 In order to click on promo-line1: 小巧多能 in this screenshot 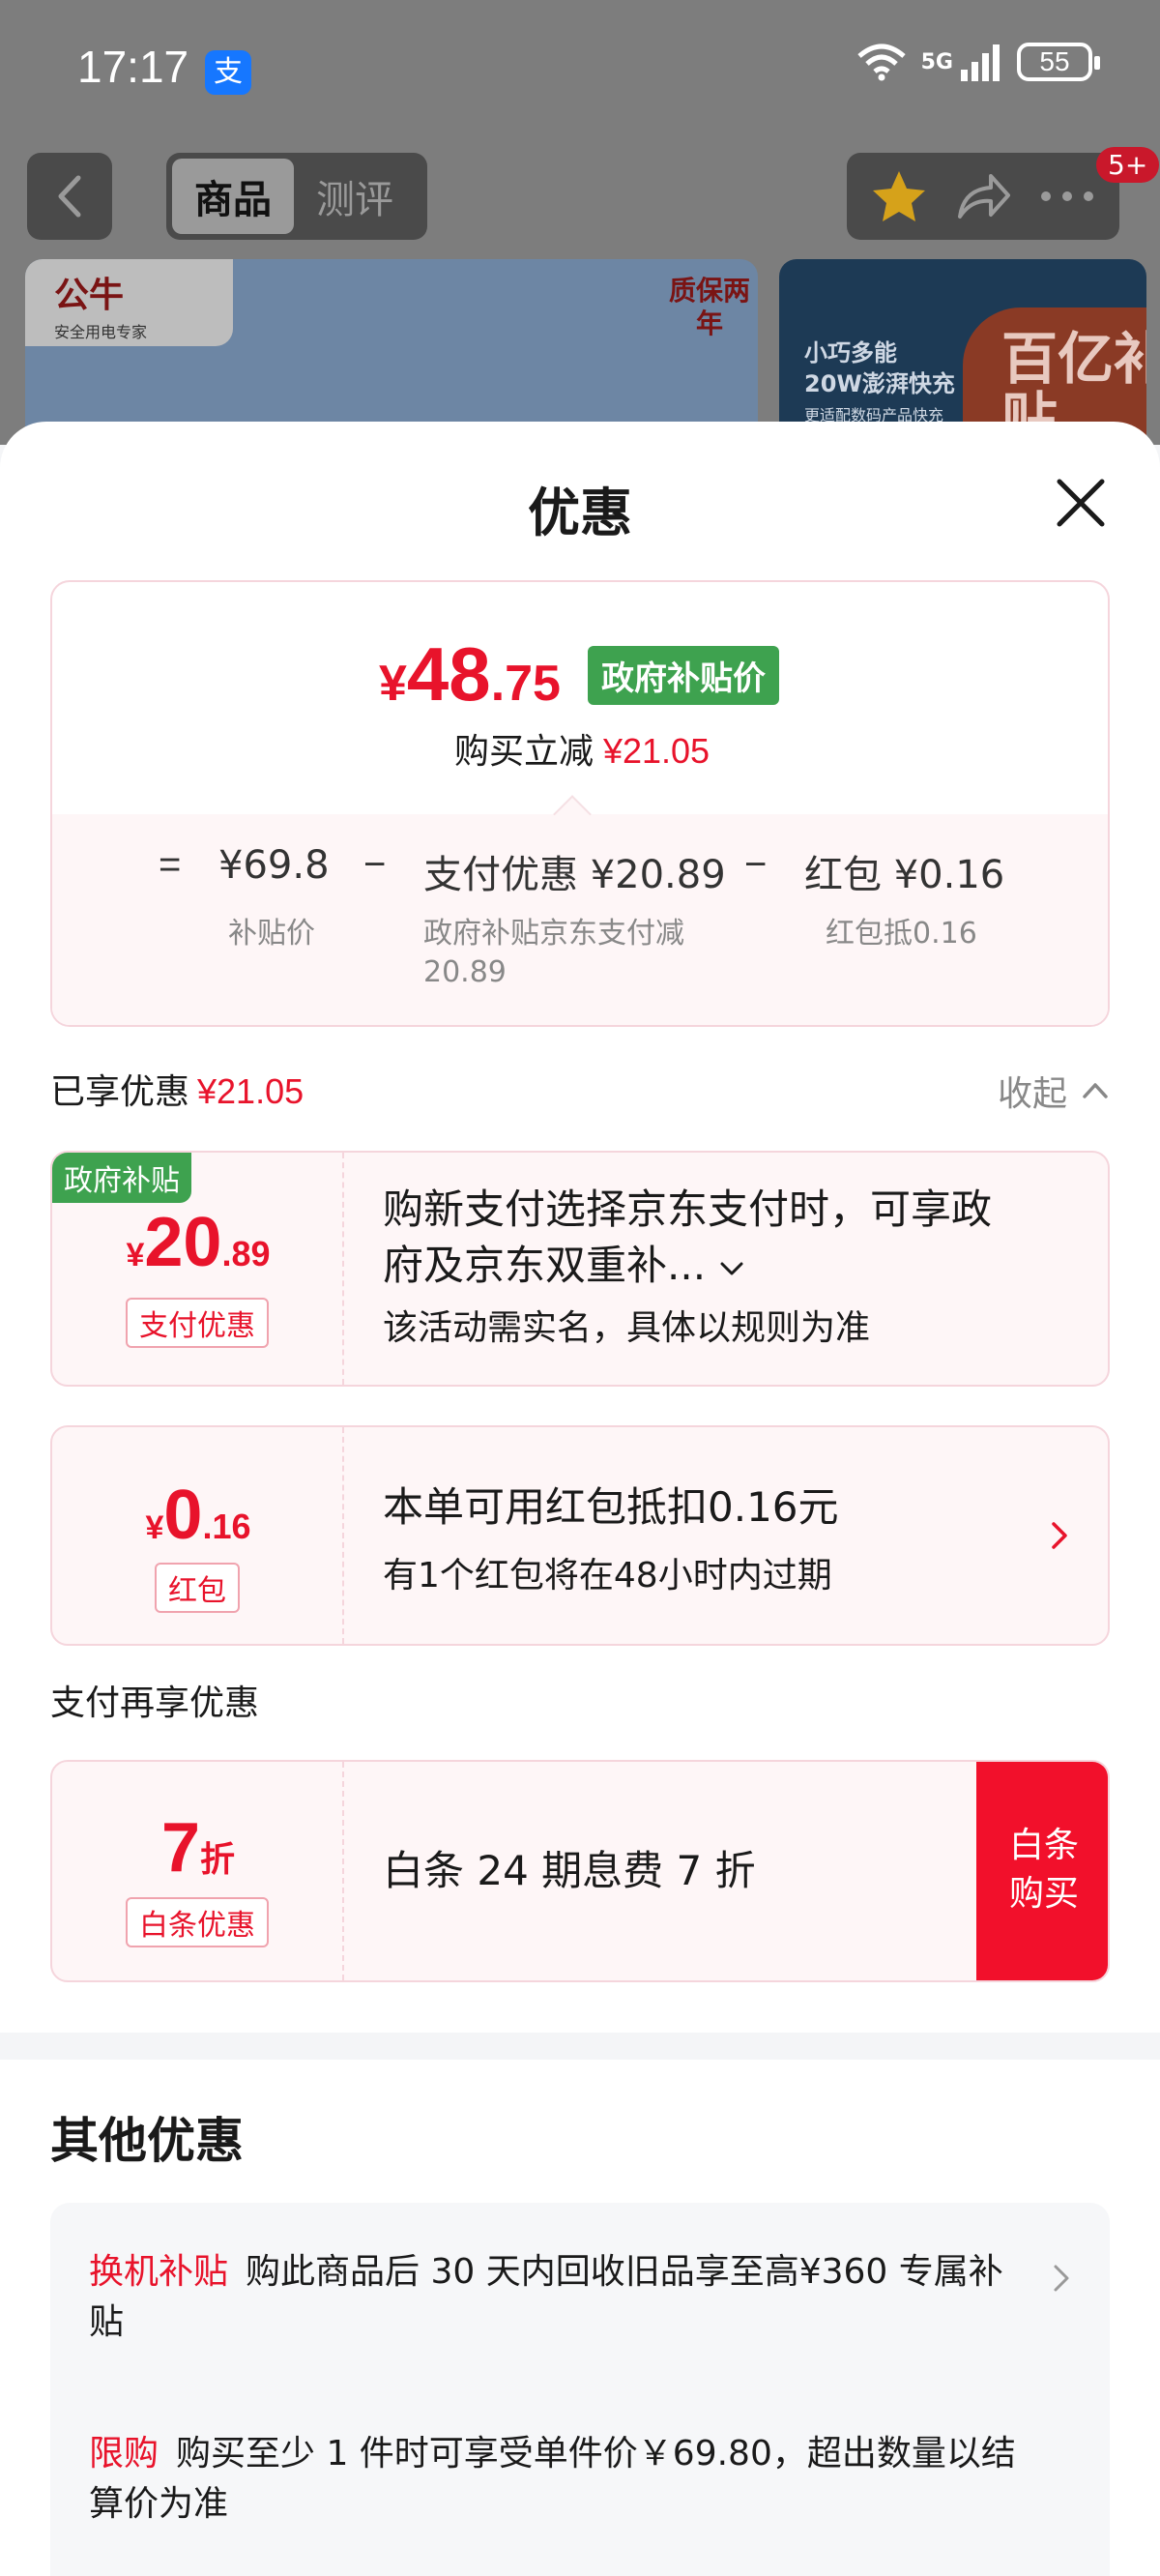, I will do `click(851, 352)`.